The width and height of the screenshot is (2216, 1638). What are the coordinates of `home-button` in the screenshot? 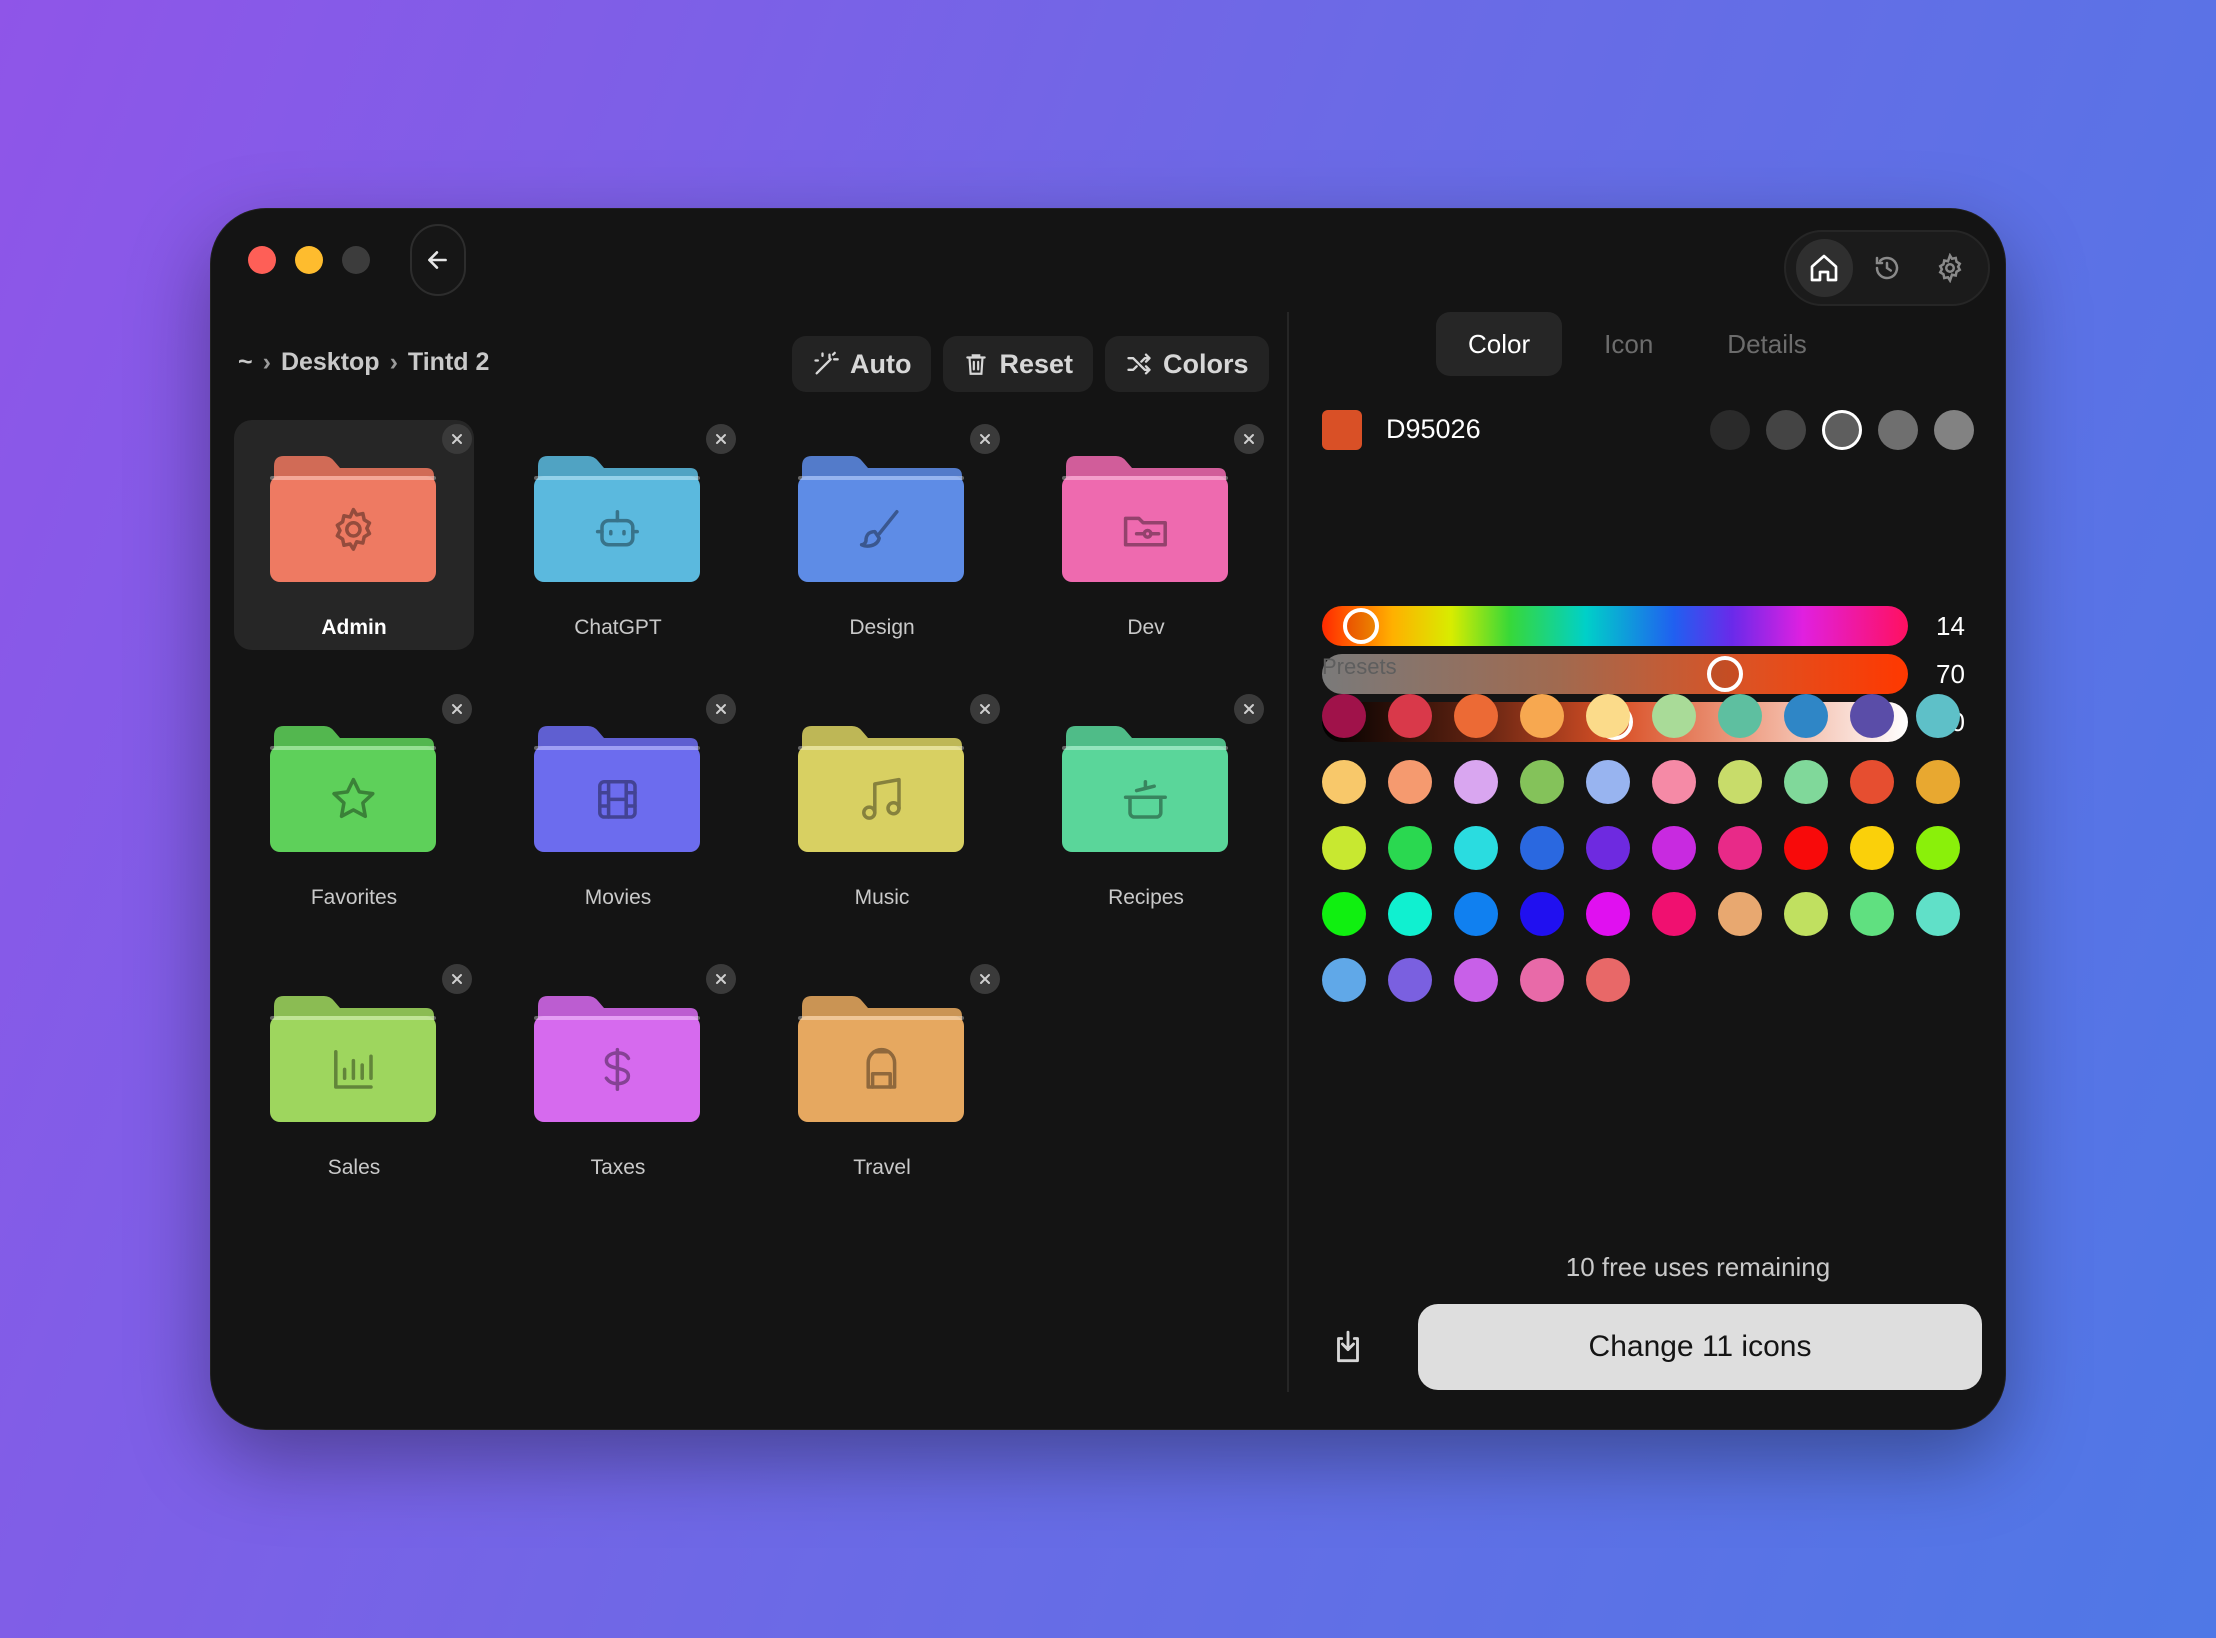 It's located at (1824, 268).